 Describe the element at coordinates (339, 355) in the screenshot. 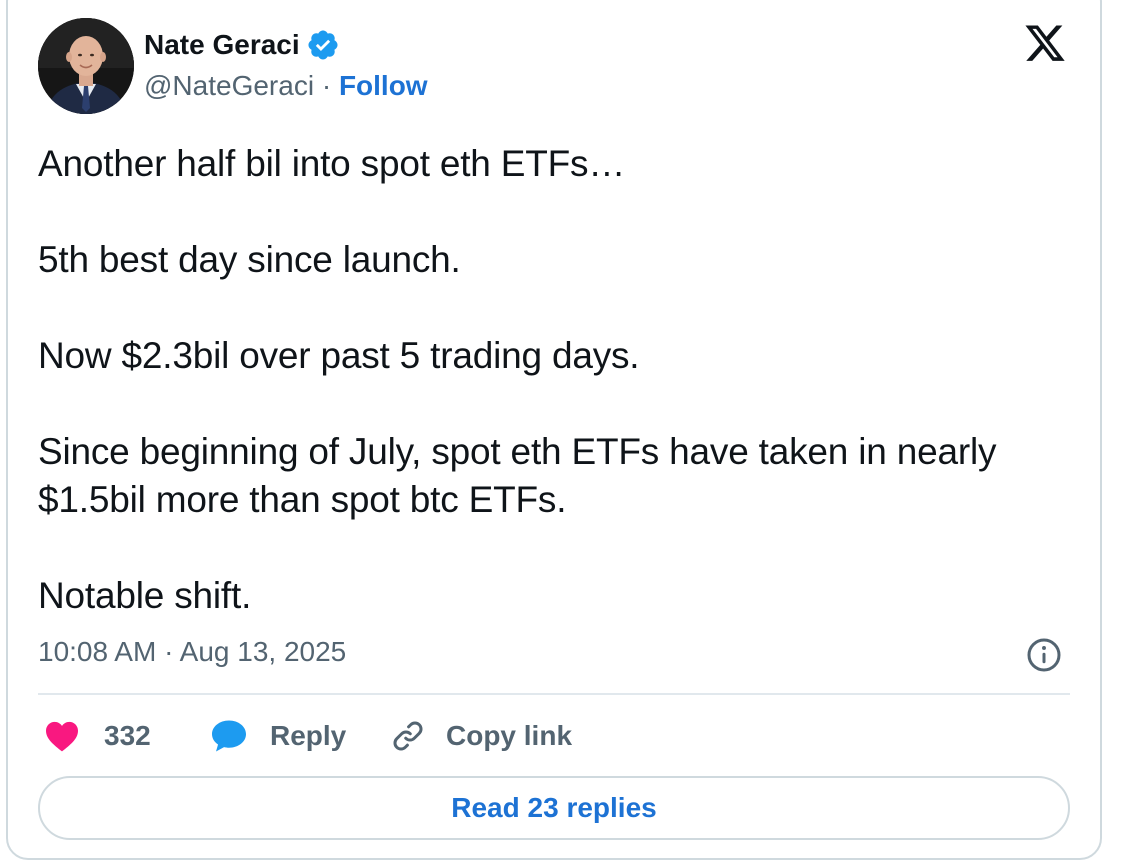

I see `tweet-paragraph: Now $2.3bil over past 5 trading days.` at that location.